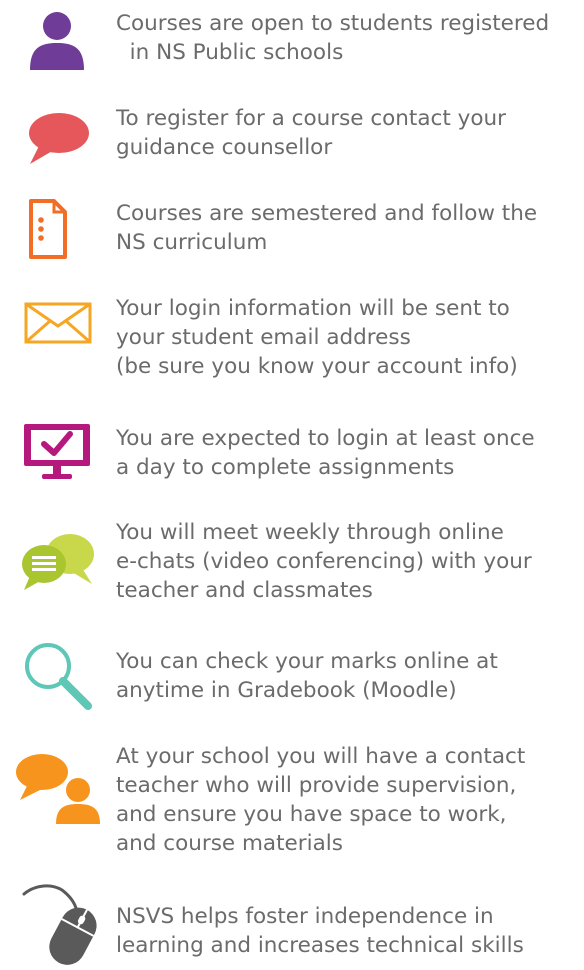 The height and width of the screenshot is (970, 584). Describe the element at coordinates (58, 562) in the screenshot. I see `chat-bubbles-icon` at that location.